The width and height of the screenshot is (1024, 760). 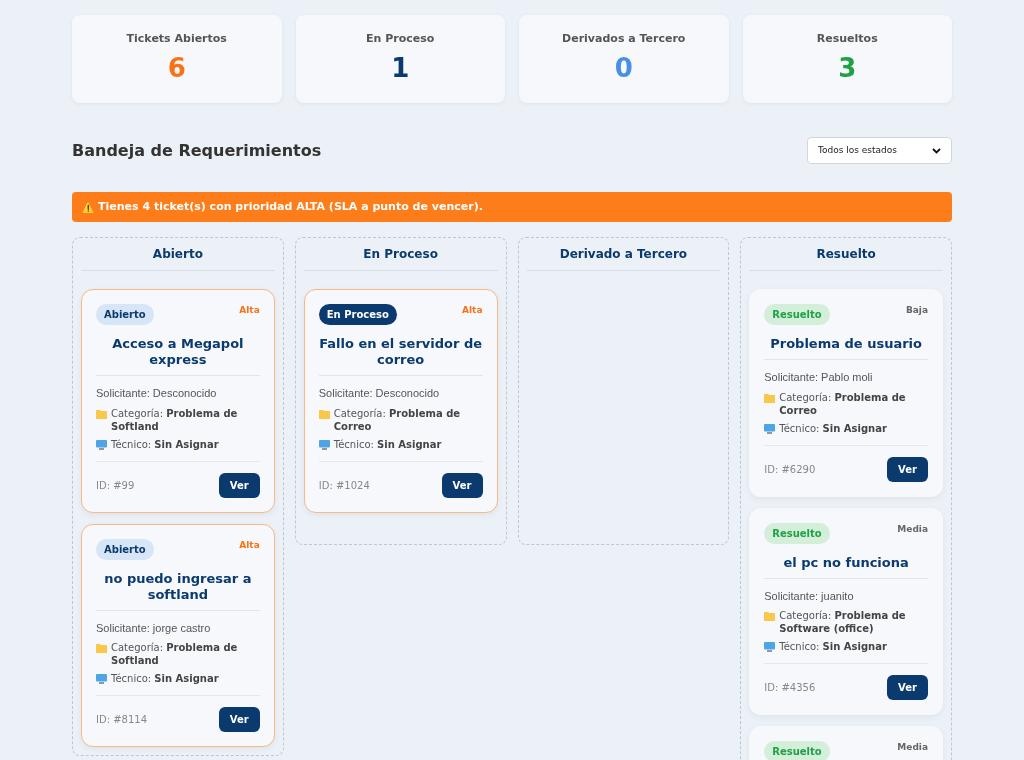 What do you see at coordinates (790, 688) in the screenshot?
I see `ticket-id: ID: #4356` at bounding box center [790, 688].